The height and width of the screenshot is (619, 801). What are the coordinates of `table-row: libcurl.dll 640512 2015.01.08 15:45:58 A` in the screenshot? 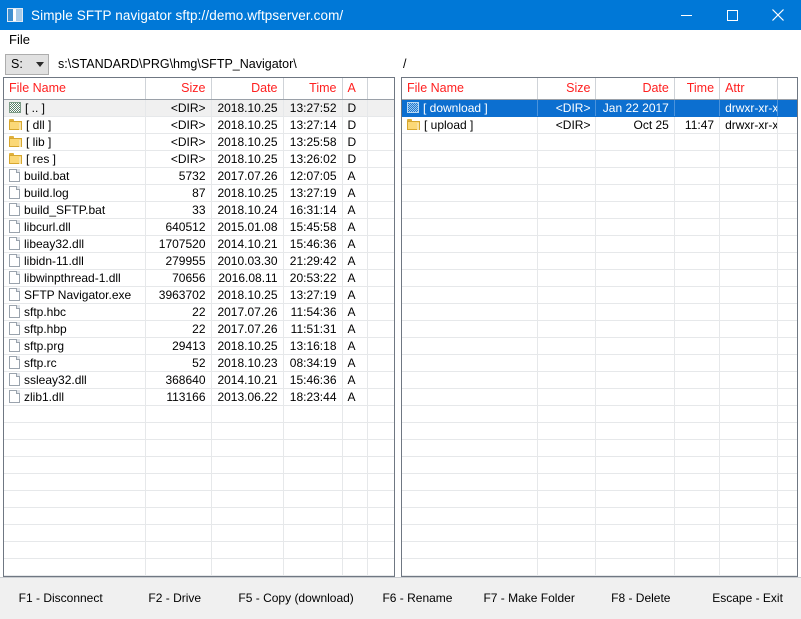 It's located at (199, 227).